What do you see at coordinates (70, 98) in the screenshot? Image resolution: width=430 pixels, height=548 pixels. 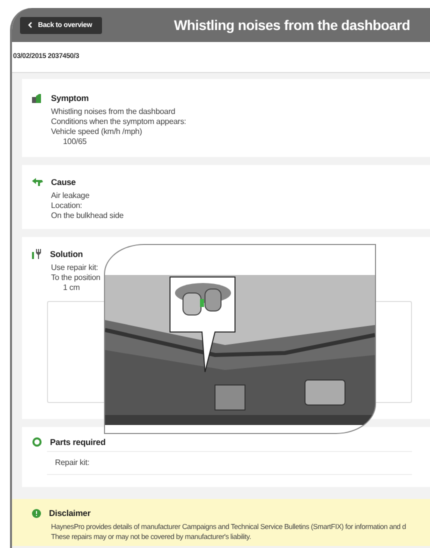 I see `section-title: Symptom` at bounding box center [70, 98].